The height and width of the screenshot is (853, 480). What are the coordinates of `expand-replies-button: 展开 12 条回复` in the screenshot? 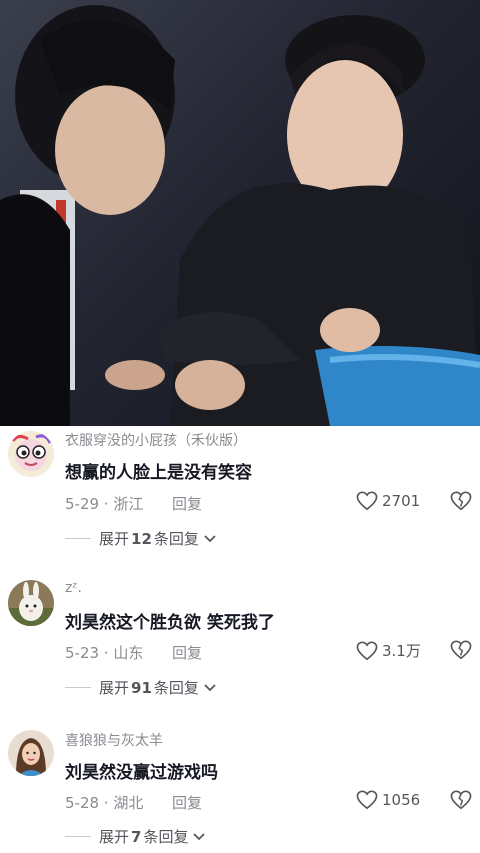 It's located at (141, 538).